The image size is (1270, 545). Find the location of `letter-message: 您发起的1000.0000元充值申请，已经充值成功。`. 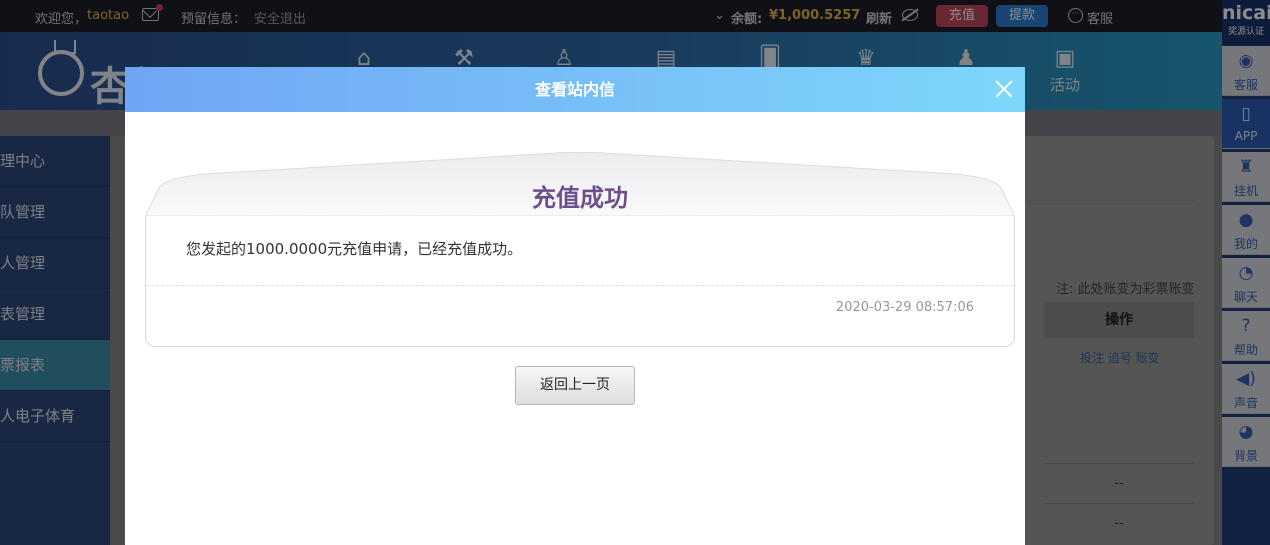

letter-message: 您发起的1000.0000元充值申请，已经充值成功。 is located at coordinates (354, 249).